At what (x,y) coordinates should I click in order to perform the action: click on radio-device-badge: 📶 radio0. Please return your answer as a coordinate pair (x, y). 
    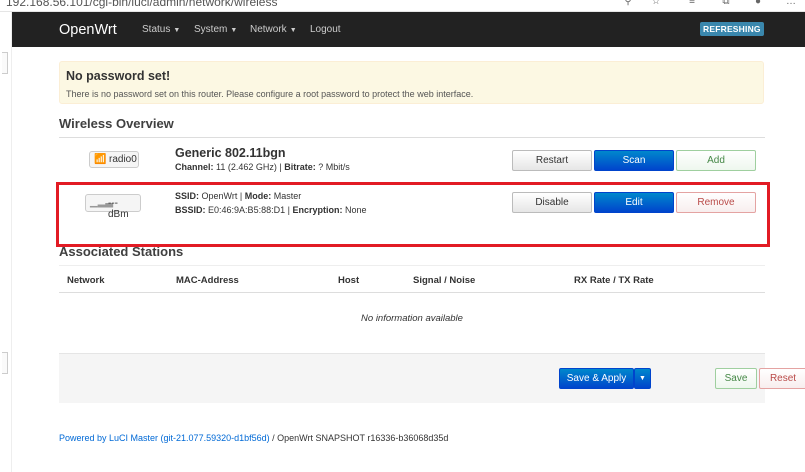
    Looking at the image, I should click on (114, 159).